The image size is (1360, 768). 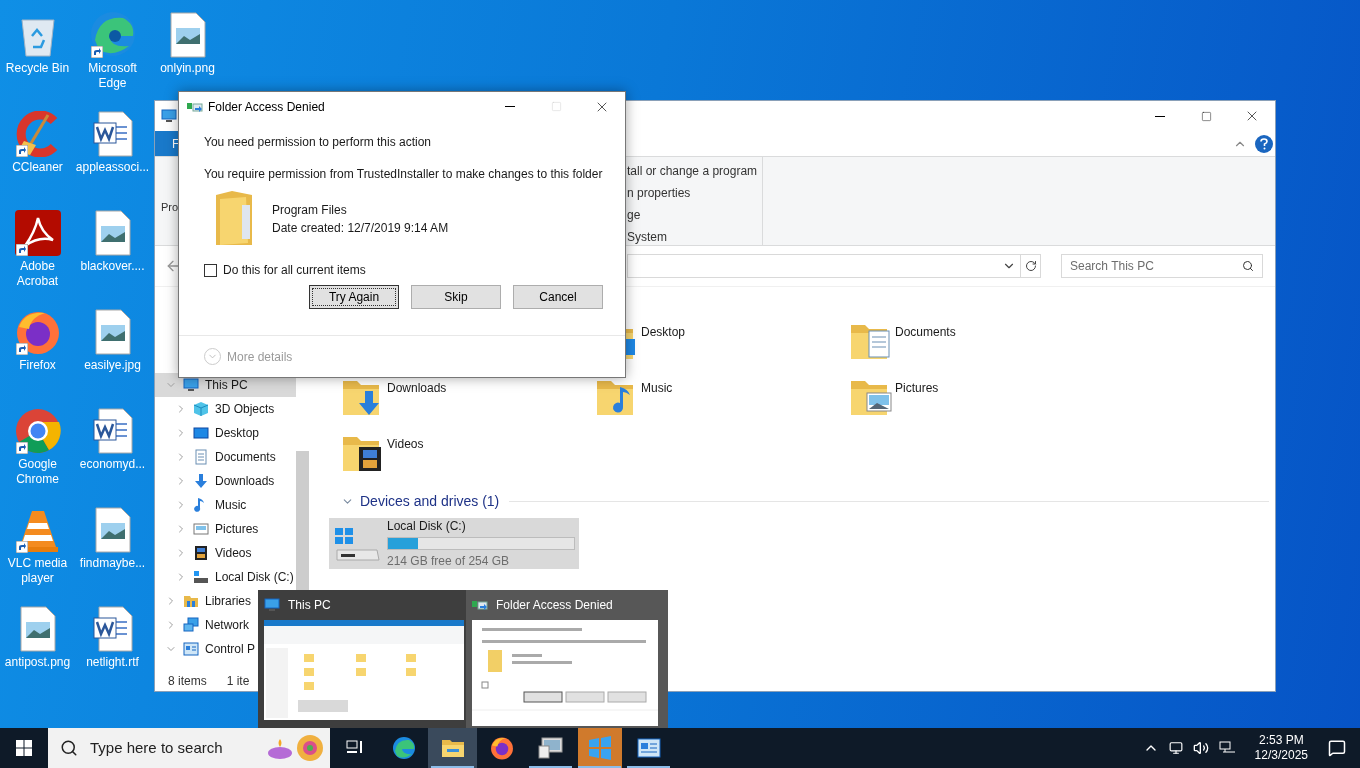 What do you see at coordinates (694, 193) in the screenshot?
I see `ribbon-command: n properties` at bounding box center [694, 193].